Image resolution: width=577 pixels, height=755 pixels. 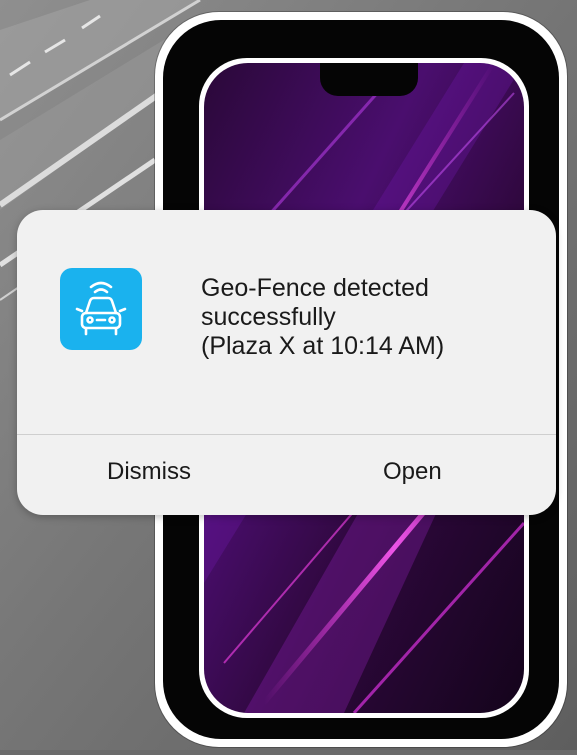 What do you see at coordinates (315, 288) in the screenshot?
I see `message-line: Geo-Fence detected` at bounding box center [315, 288].